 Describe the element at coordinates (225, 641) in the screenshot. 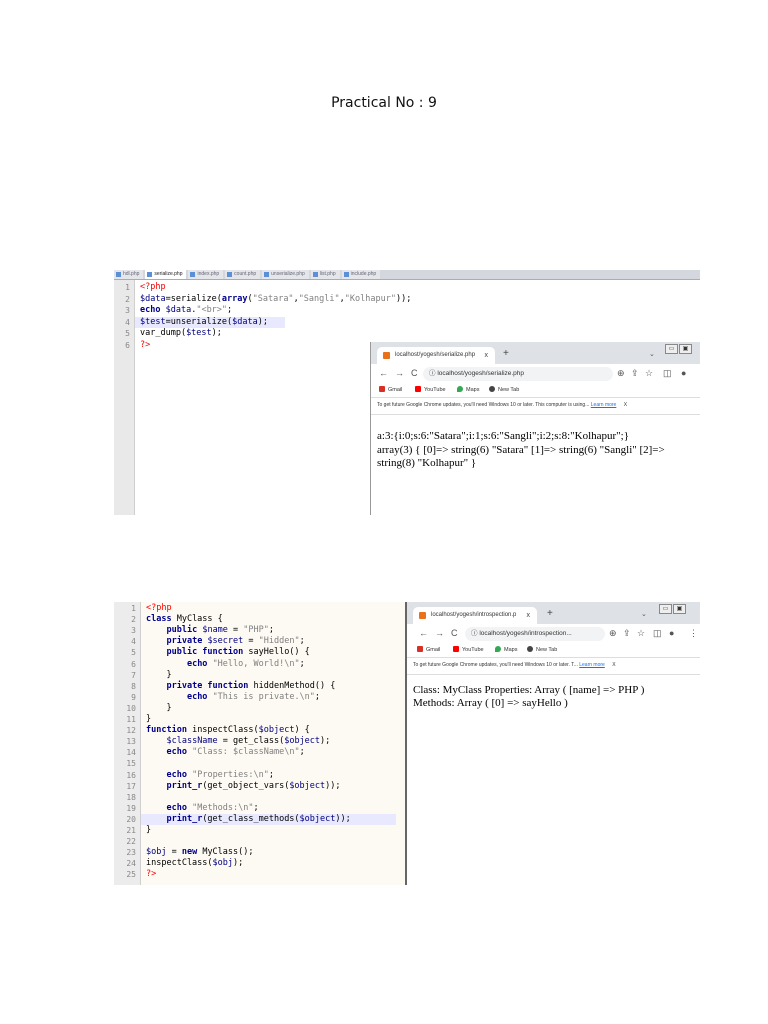

I see `code-line: private $secret = "Hidden";` at that location.